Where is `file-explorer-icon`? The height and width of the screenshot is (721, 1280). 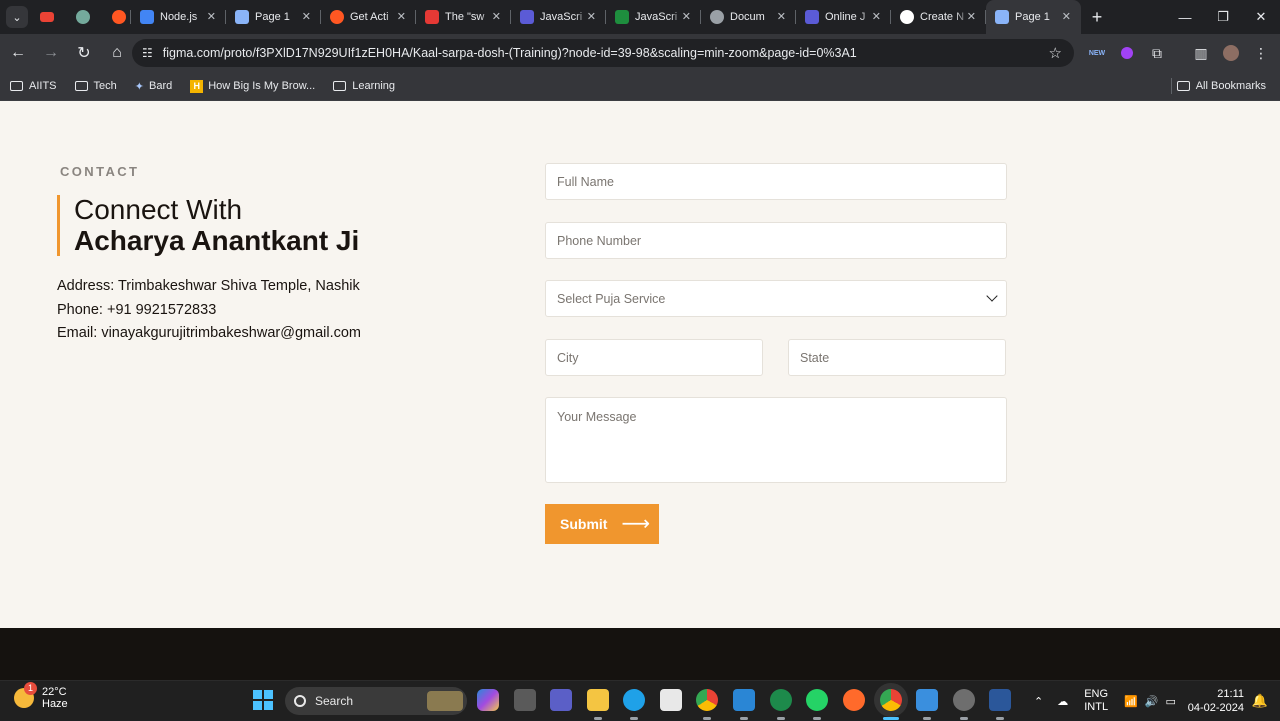 file-explorer-icon is located at coordinates (598, 700).